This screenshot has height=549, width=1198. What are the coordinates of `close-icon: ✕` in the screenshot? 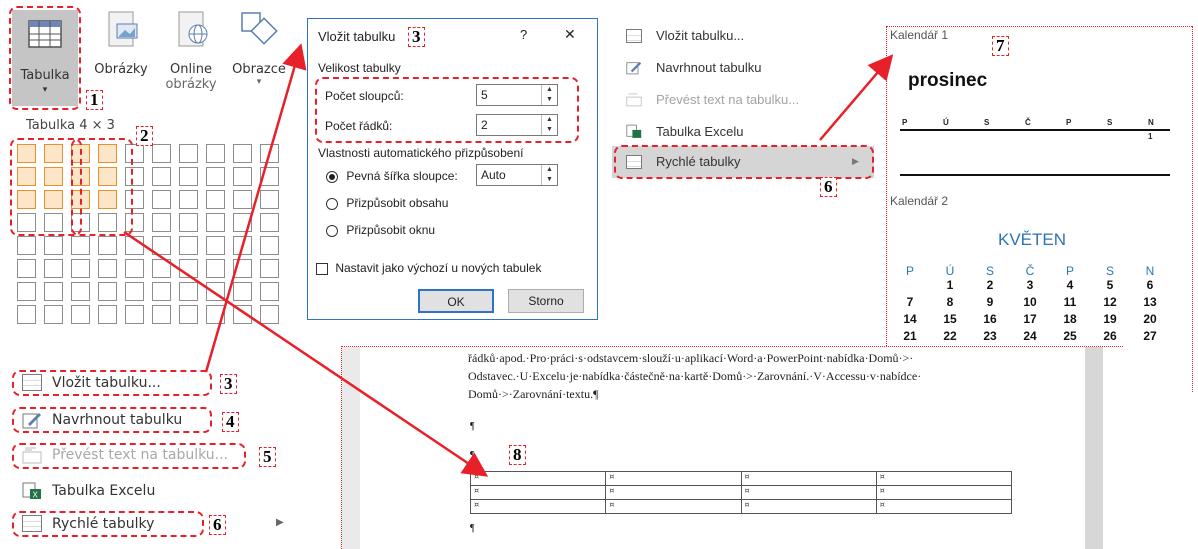 It's located at (570, 34).